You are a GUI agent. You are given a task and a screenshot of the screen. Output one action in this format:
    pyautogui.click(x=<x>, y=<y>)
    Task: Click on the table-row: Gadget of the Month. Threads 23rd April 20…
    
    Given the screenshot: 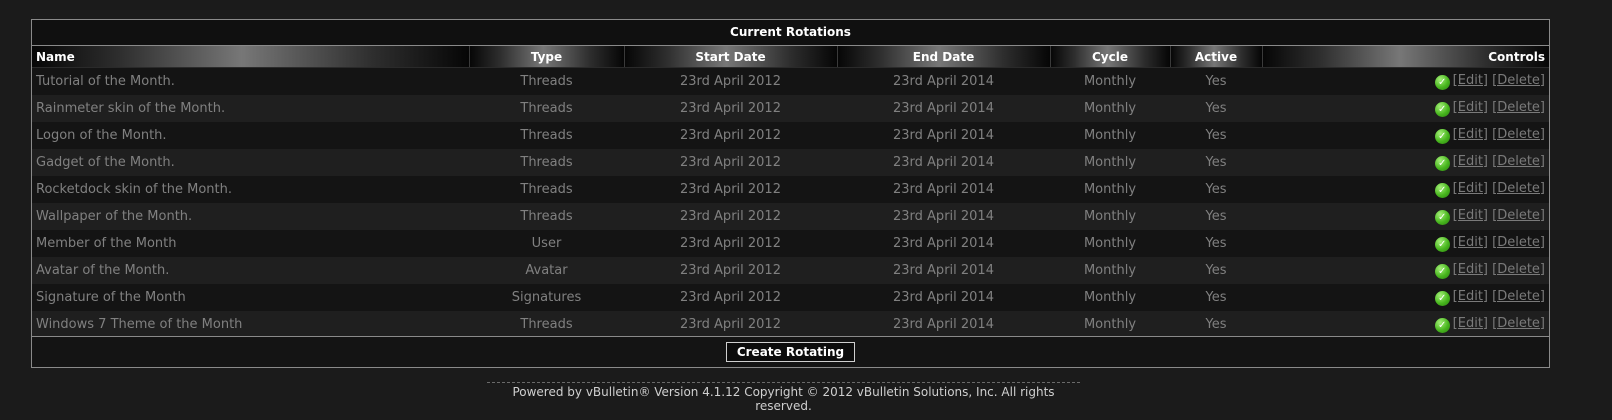 What is the action you would take?
    pyautogui.click(x=790, y=162)
    